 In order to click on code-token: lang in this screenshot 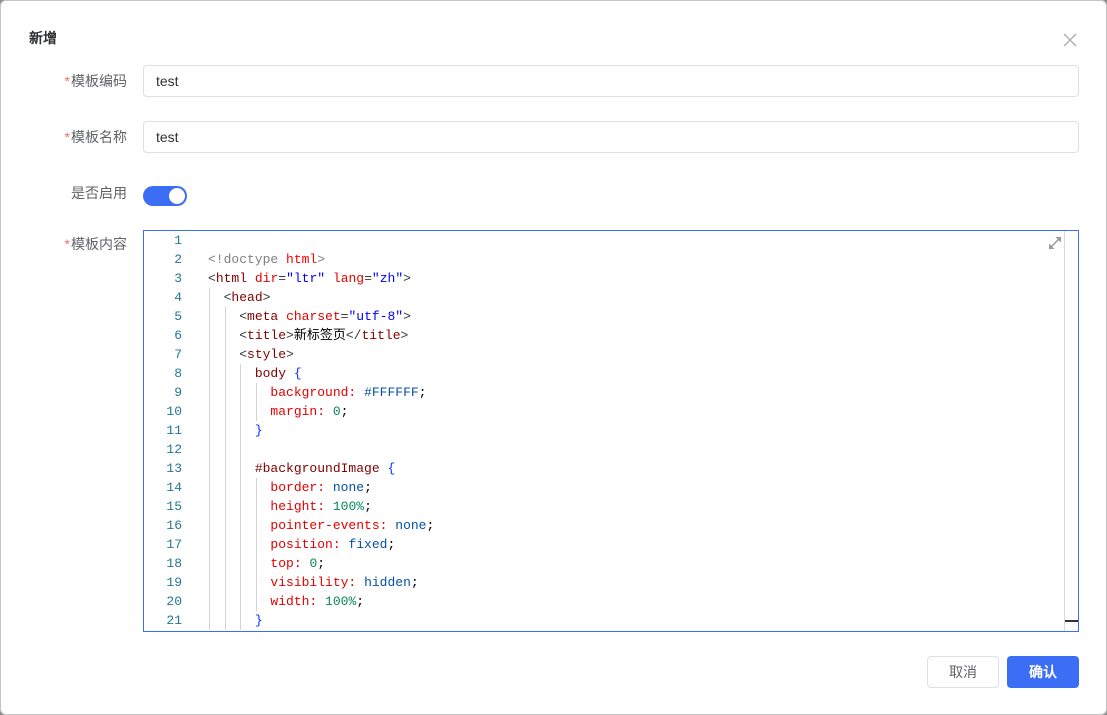, I will do `click(348, 278)`.